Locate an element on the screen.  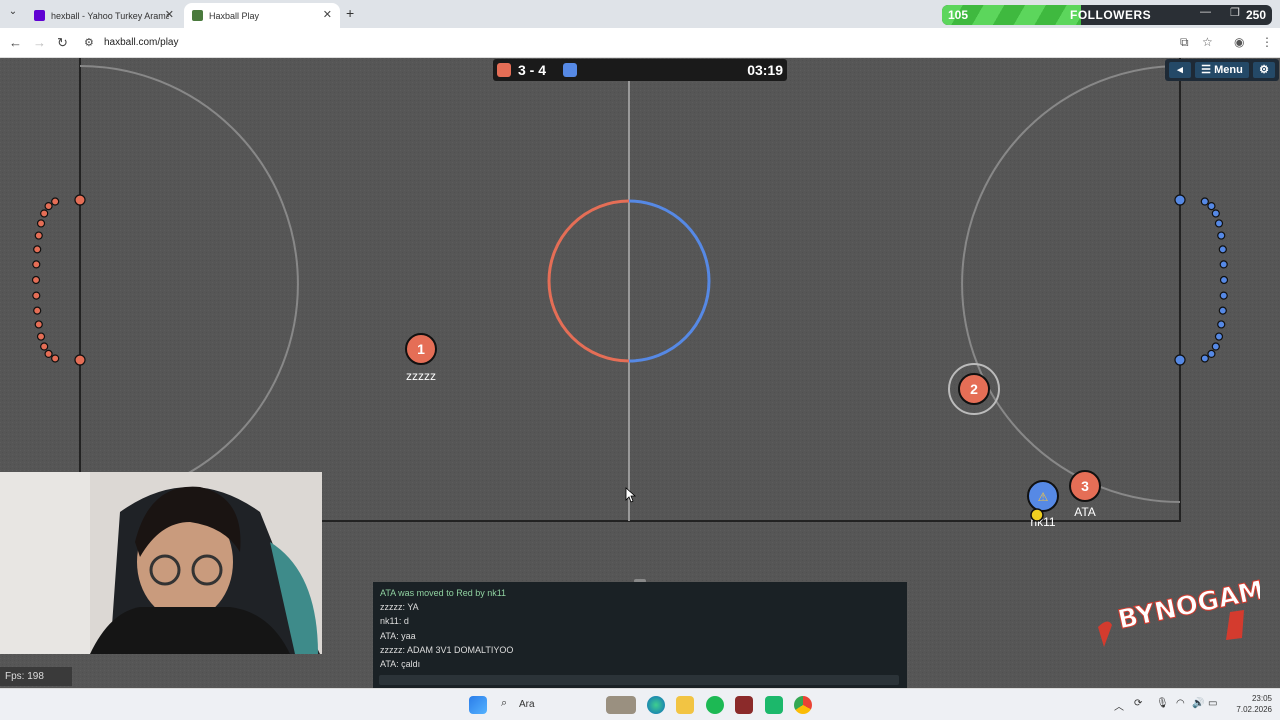
wifi-icon: ◠ is located at coordinates (1180, 703).